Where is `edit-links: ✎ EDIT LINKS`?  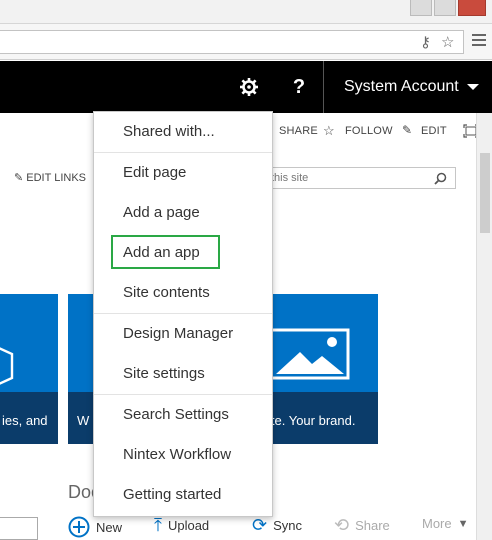 edit-links: ✎ EDIT LINKS is located at coordinates (50, 177).